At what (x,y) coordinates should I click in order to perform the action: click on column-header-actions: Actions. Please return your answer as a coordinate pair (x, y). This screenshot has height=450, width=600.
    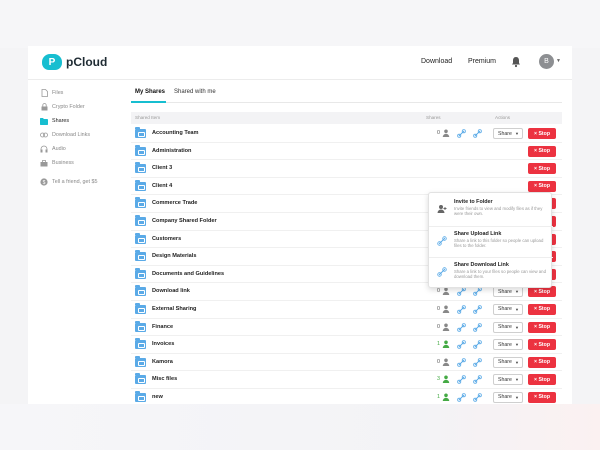
    Looking at the image, I should click on (503, 117).